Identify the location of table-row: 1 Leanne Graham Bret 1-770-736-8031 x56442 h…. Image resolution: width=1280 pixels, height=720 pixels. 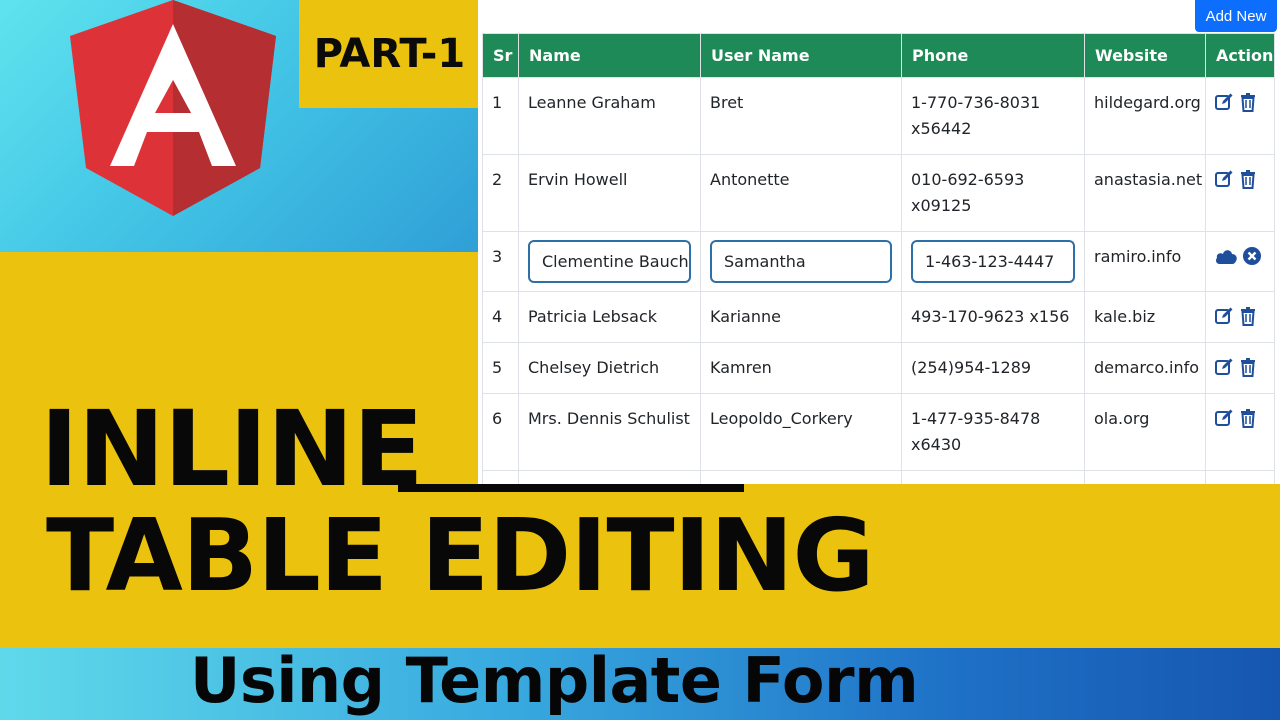
(878, 116).